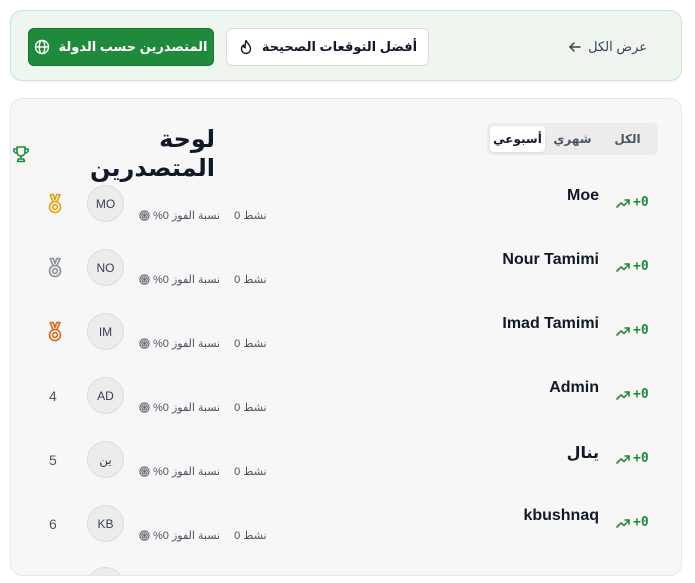  I want to click on best-predictions-button: أفضل التوقعات الصحيحة, so click(327, 47).